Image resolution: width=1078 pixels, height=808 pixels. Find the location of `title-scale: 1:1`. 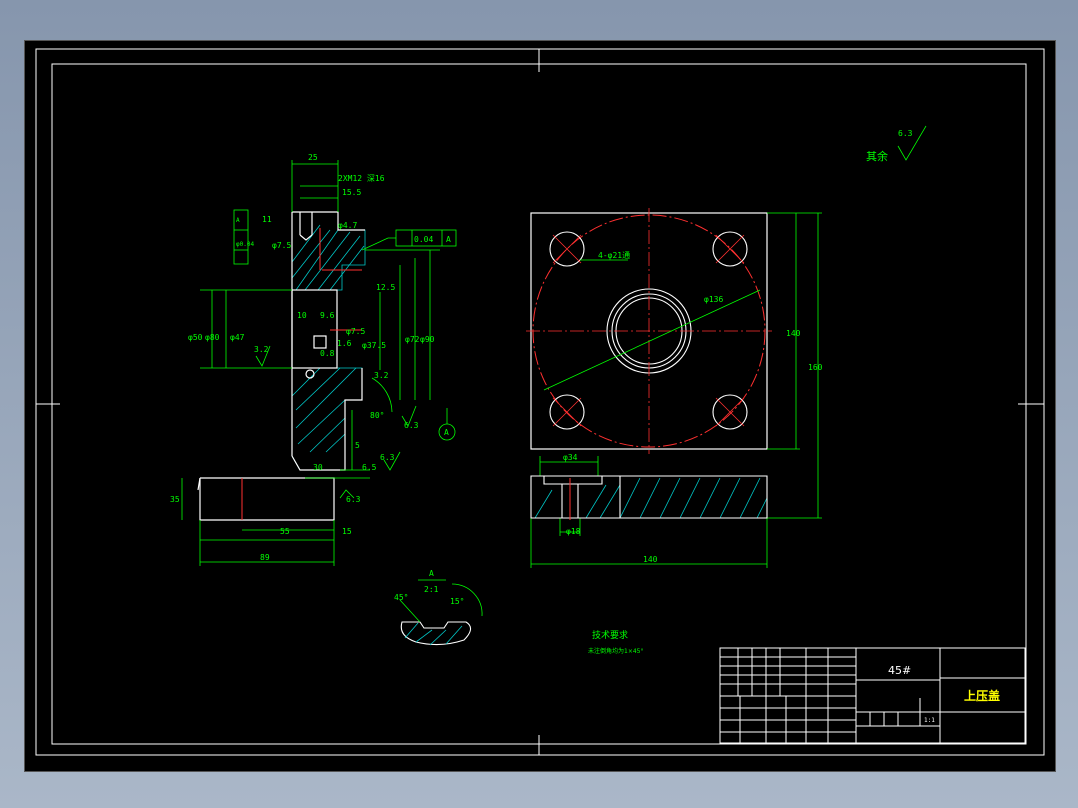

title-scale: 1:1 is located at coordinates (929, 720).